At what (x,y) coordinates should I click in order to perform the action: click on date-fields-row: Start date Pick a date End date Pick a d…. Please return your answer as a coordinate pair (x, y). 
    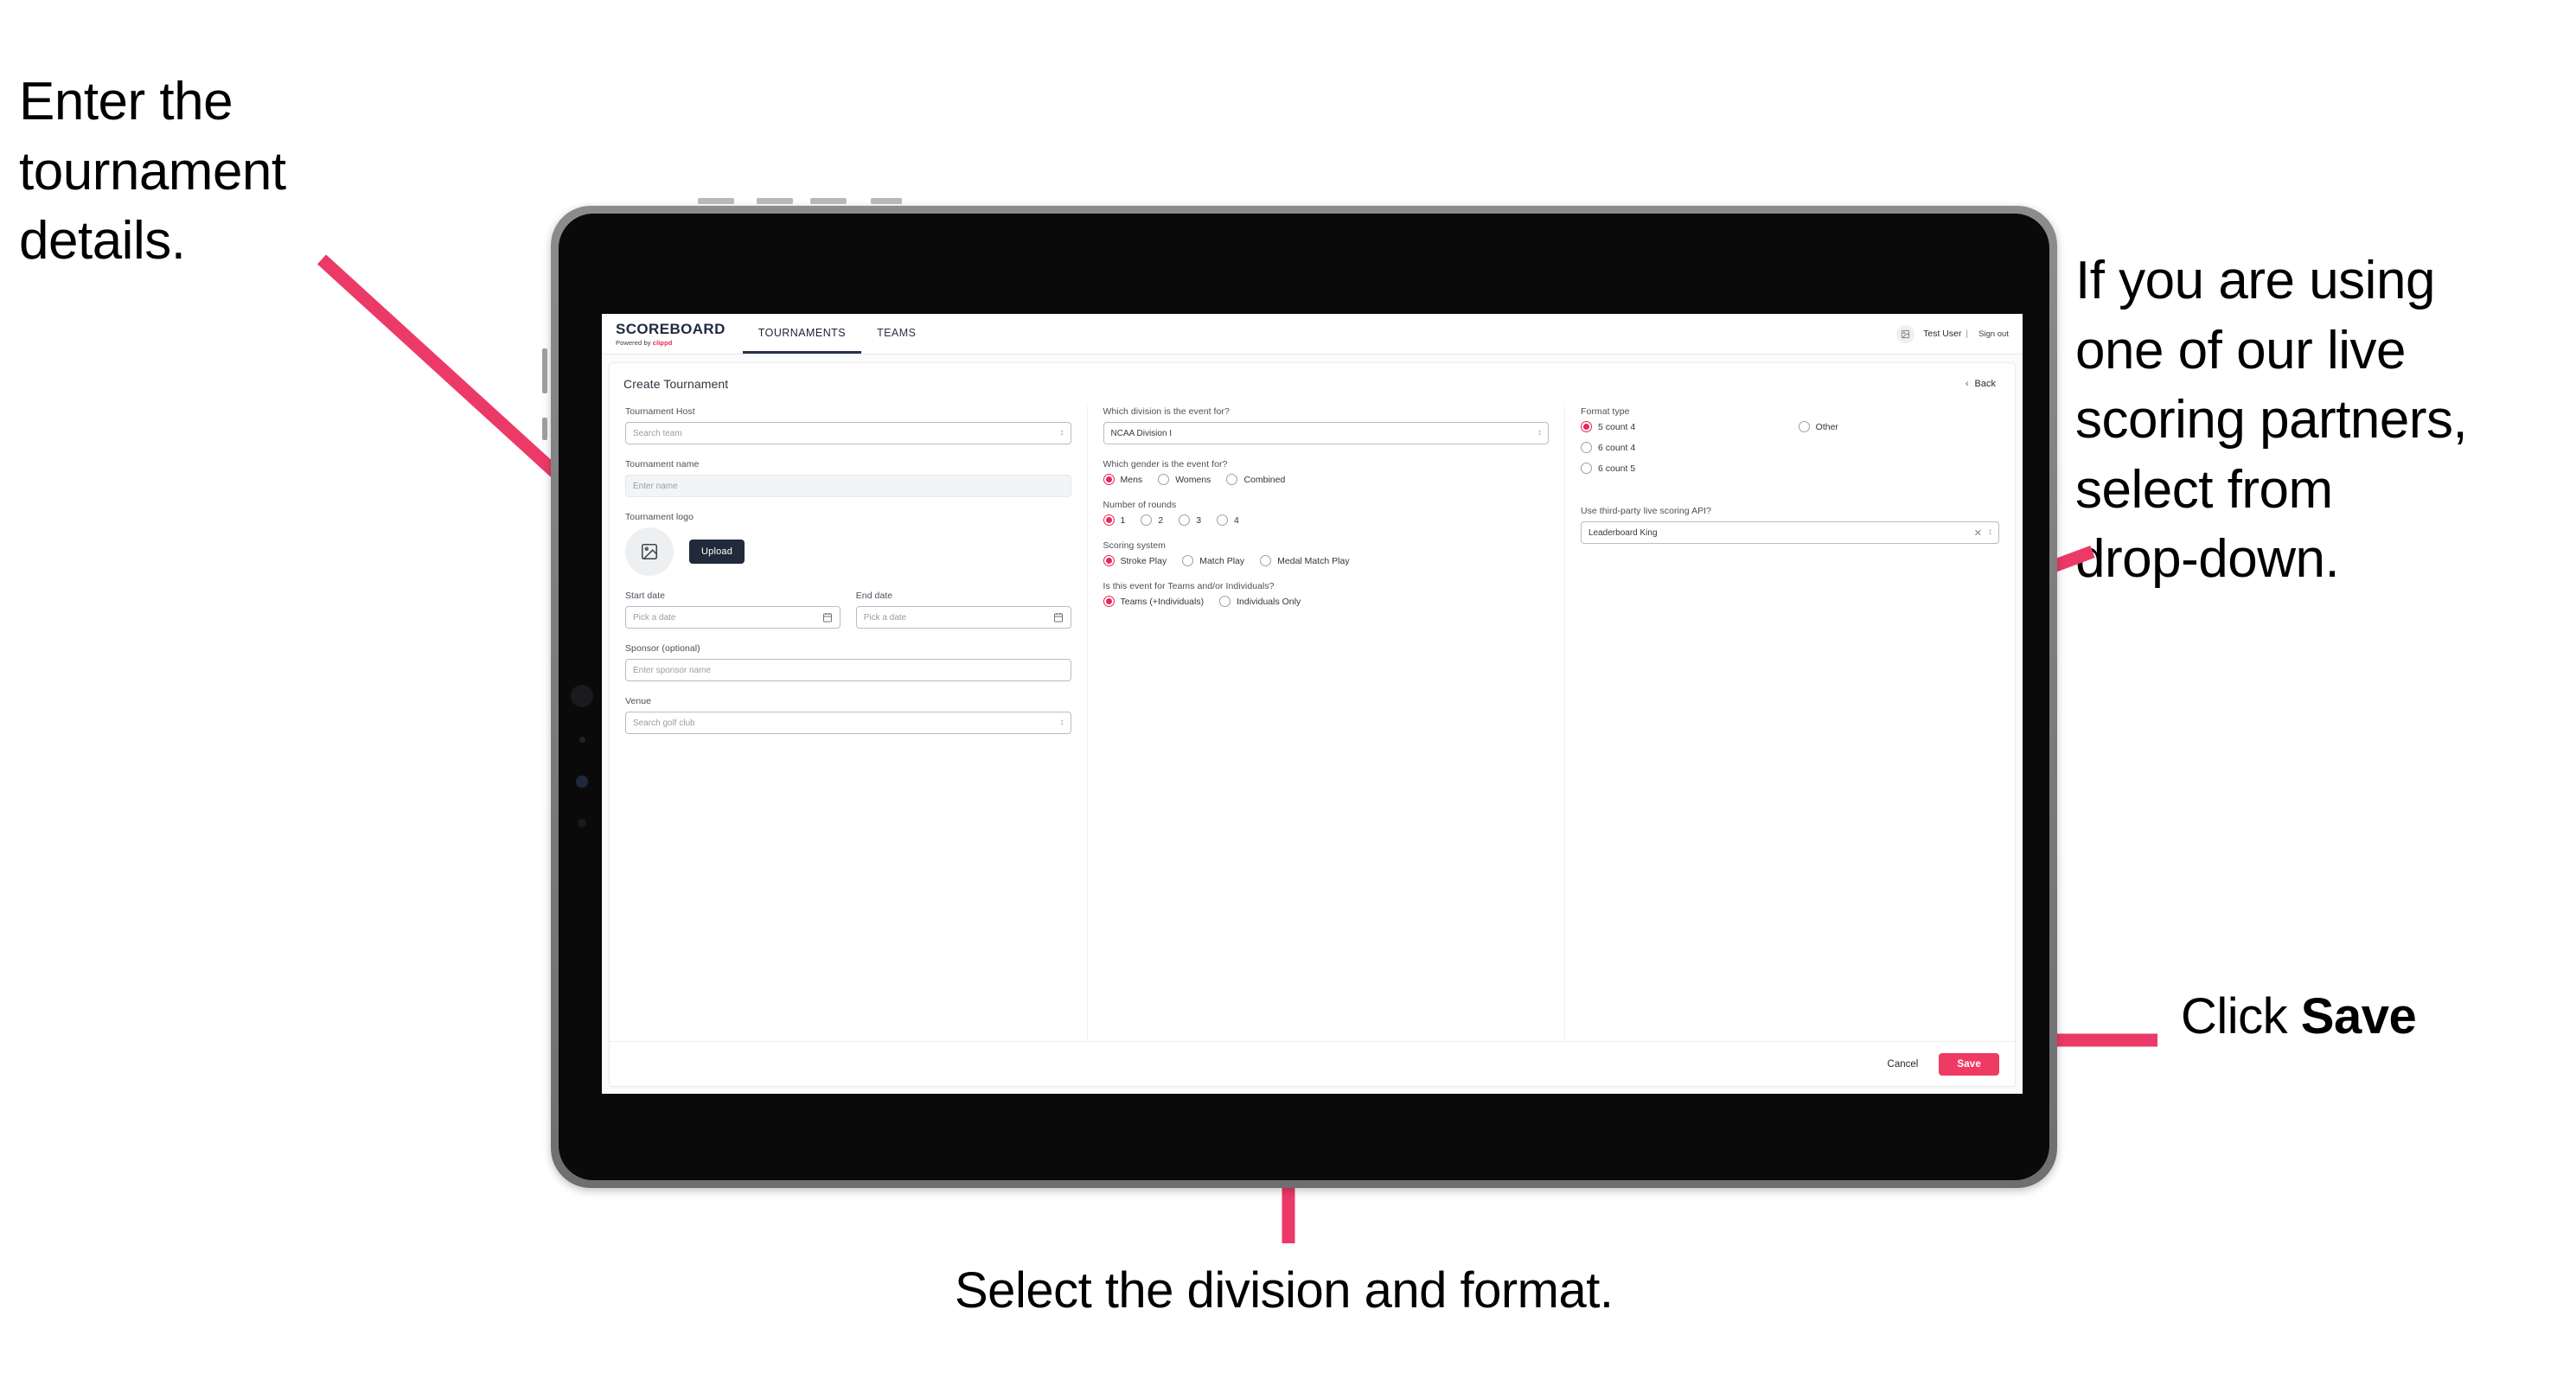
    Looking at the image, I should click on (848, 610).